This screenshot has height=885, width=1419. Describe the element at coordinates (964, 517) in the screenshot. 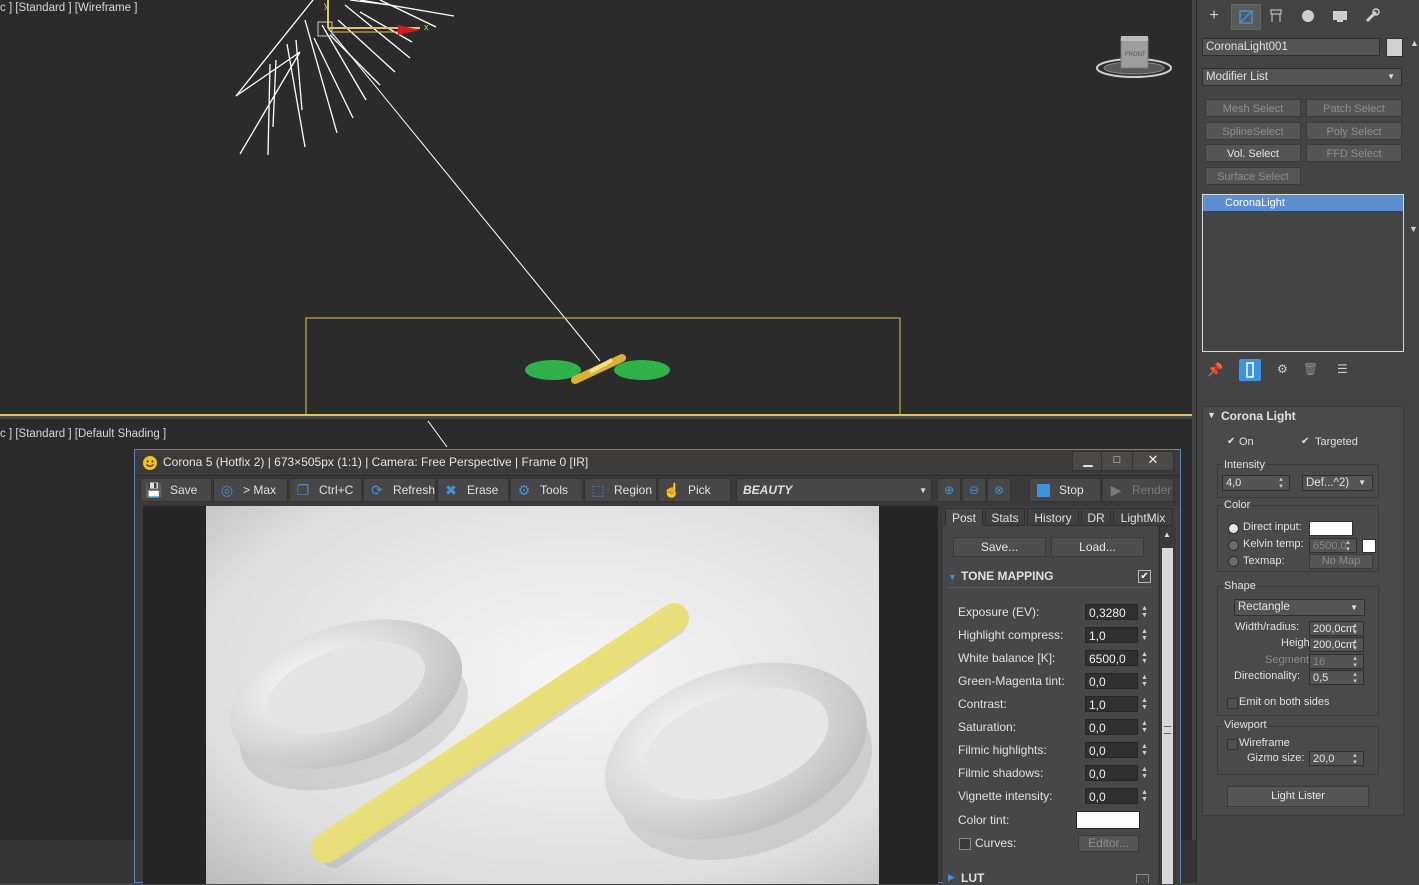

I see `tab-post: Post` at that location.